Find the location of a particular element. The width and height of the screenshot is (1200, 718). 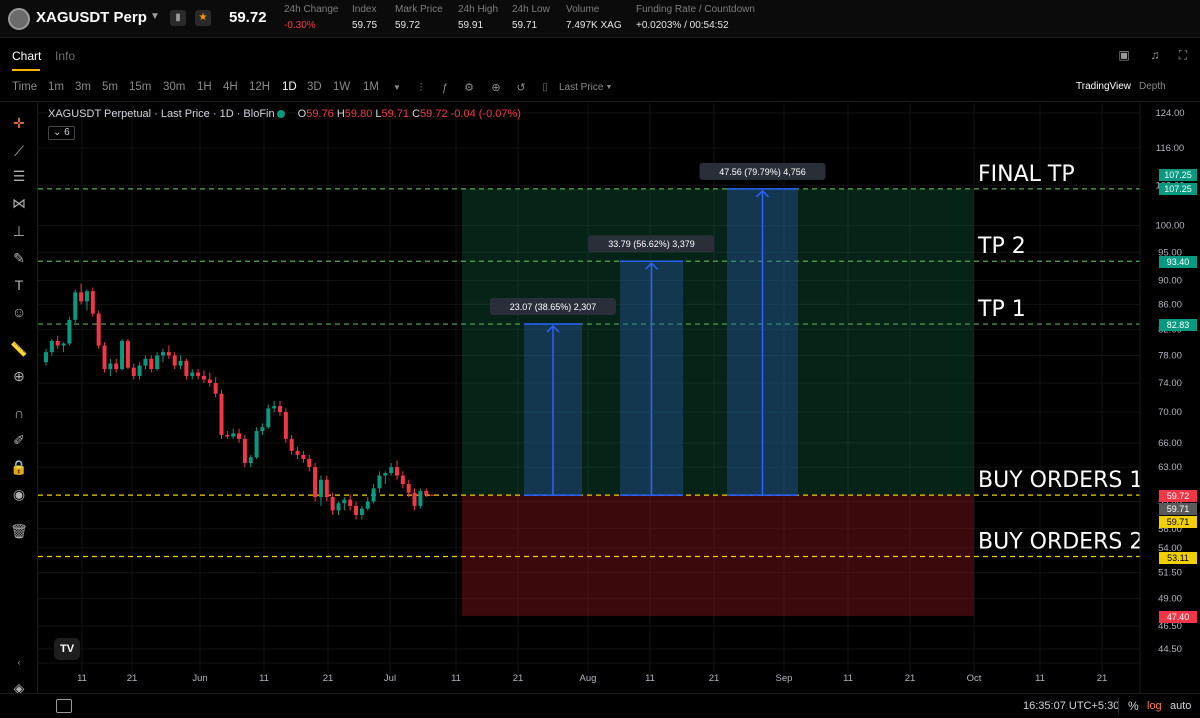

price-tag: 47.40 is located at coordinates (1178, 617).